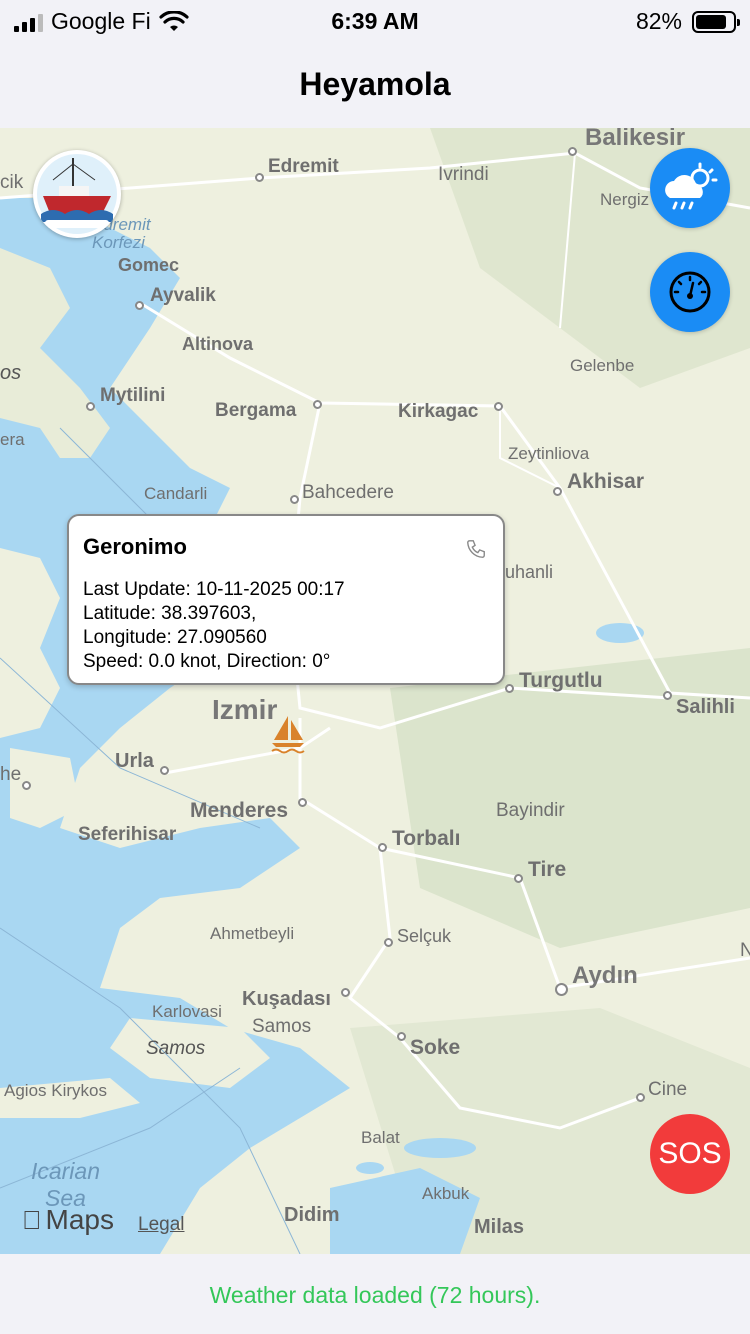 The height and width of the screenshot is (1334, 750). I want to click on logo-image, so click(77, 194).